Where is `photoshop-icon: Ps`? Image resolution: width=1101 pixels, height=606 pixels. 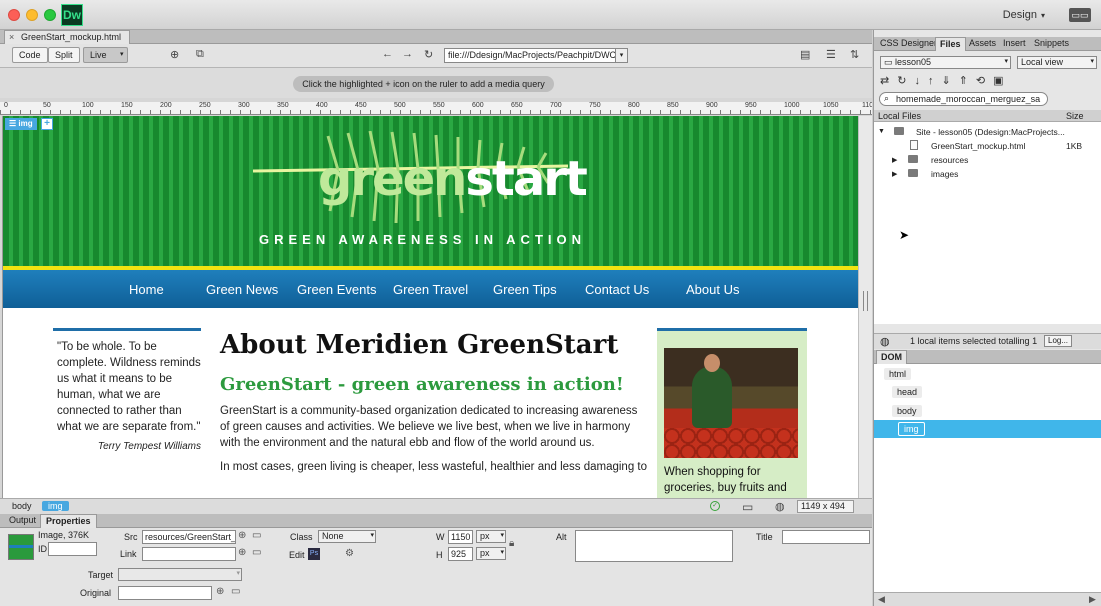 photoshop-icon: Ps is located at coordinates (314, 554).